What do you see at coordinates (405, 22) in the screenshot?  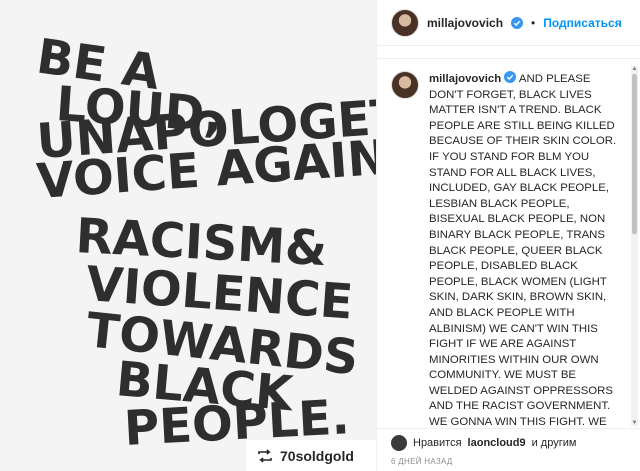 I see `author-avatar` at bounding box center [405, 22].